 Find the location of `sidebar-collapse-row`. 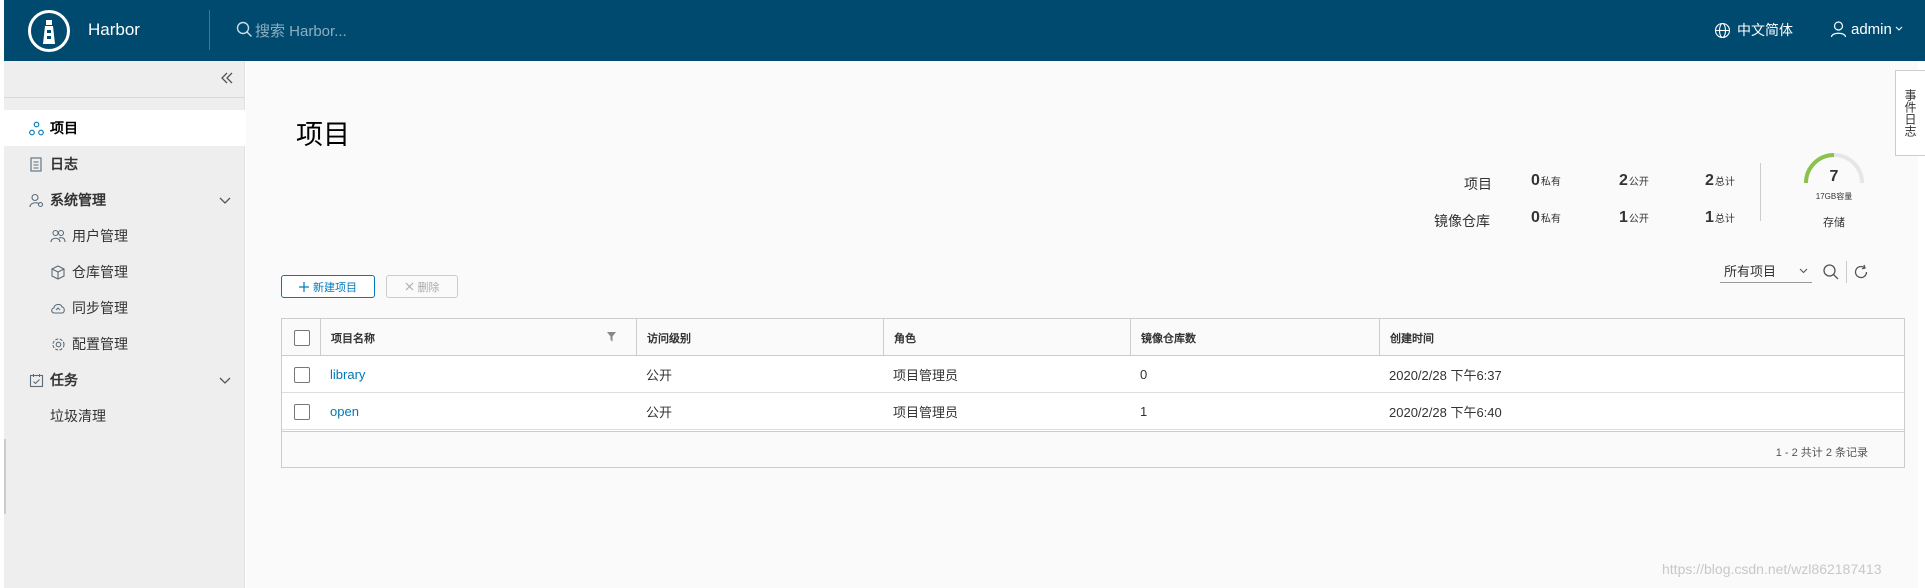

sidebar-collapse-row is located at coordinates (124, 79).